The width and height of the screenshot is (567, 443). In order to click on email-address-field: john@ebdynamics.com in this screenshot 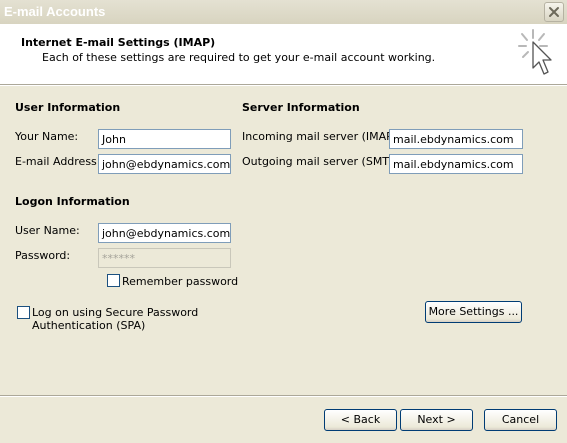, I will do `click(164, 164)`.